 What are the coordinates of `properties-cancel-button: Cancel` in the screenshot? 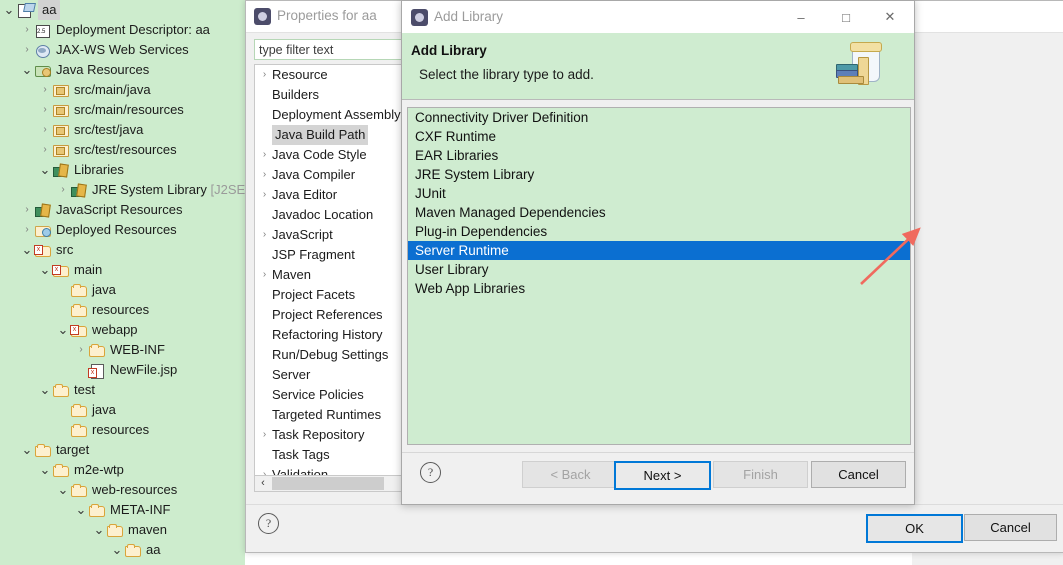 It's located at (1010, 527).